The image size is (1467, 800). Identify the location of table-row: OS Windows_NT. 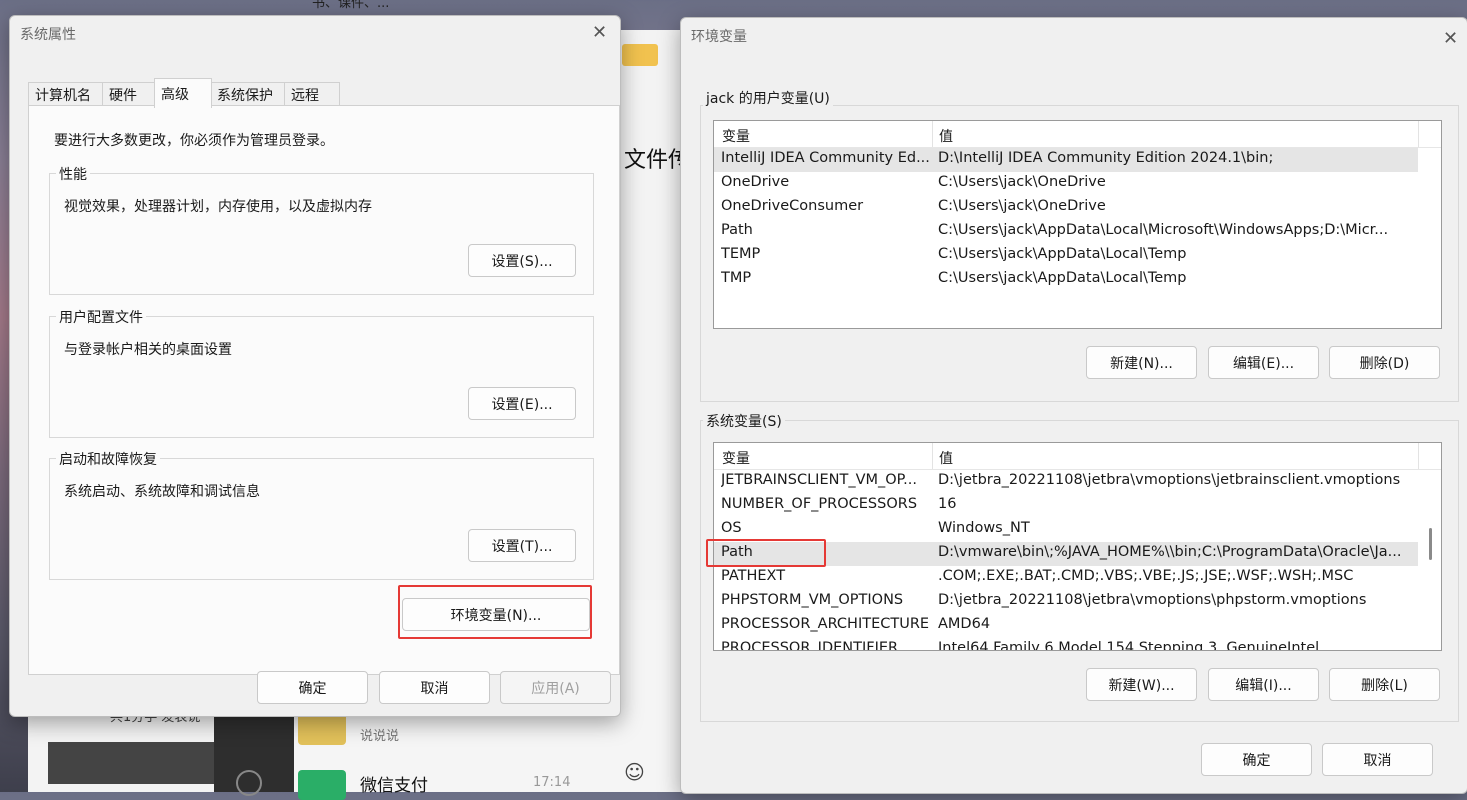
(1077, 530).